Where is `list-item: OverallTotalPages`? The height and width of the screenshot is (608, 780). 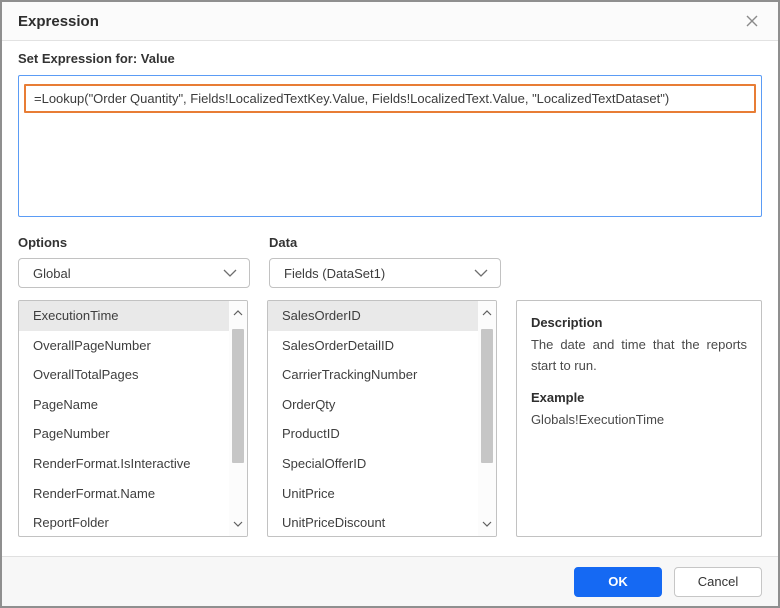
list-item: OverallTotalPages is located at coordinates (124, 375).